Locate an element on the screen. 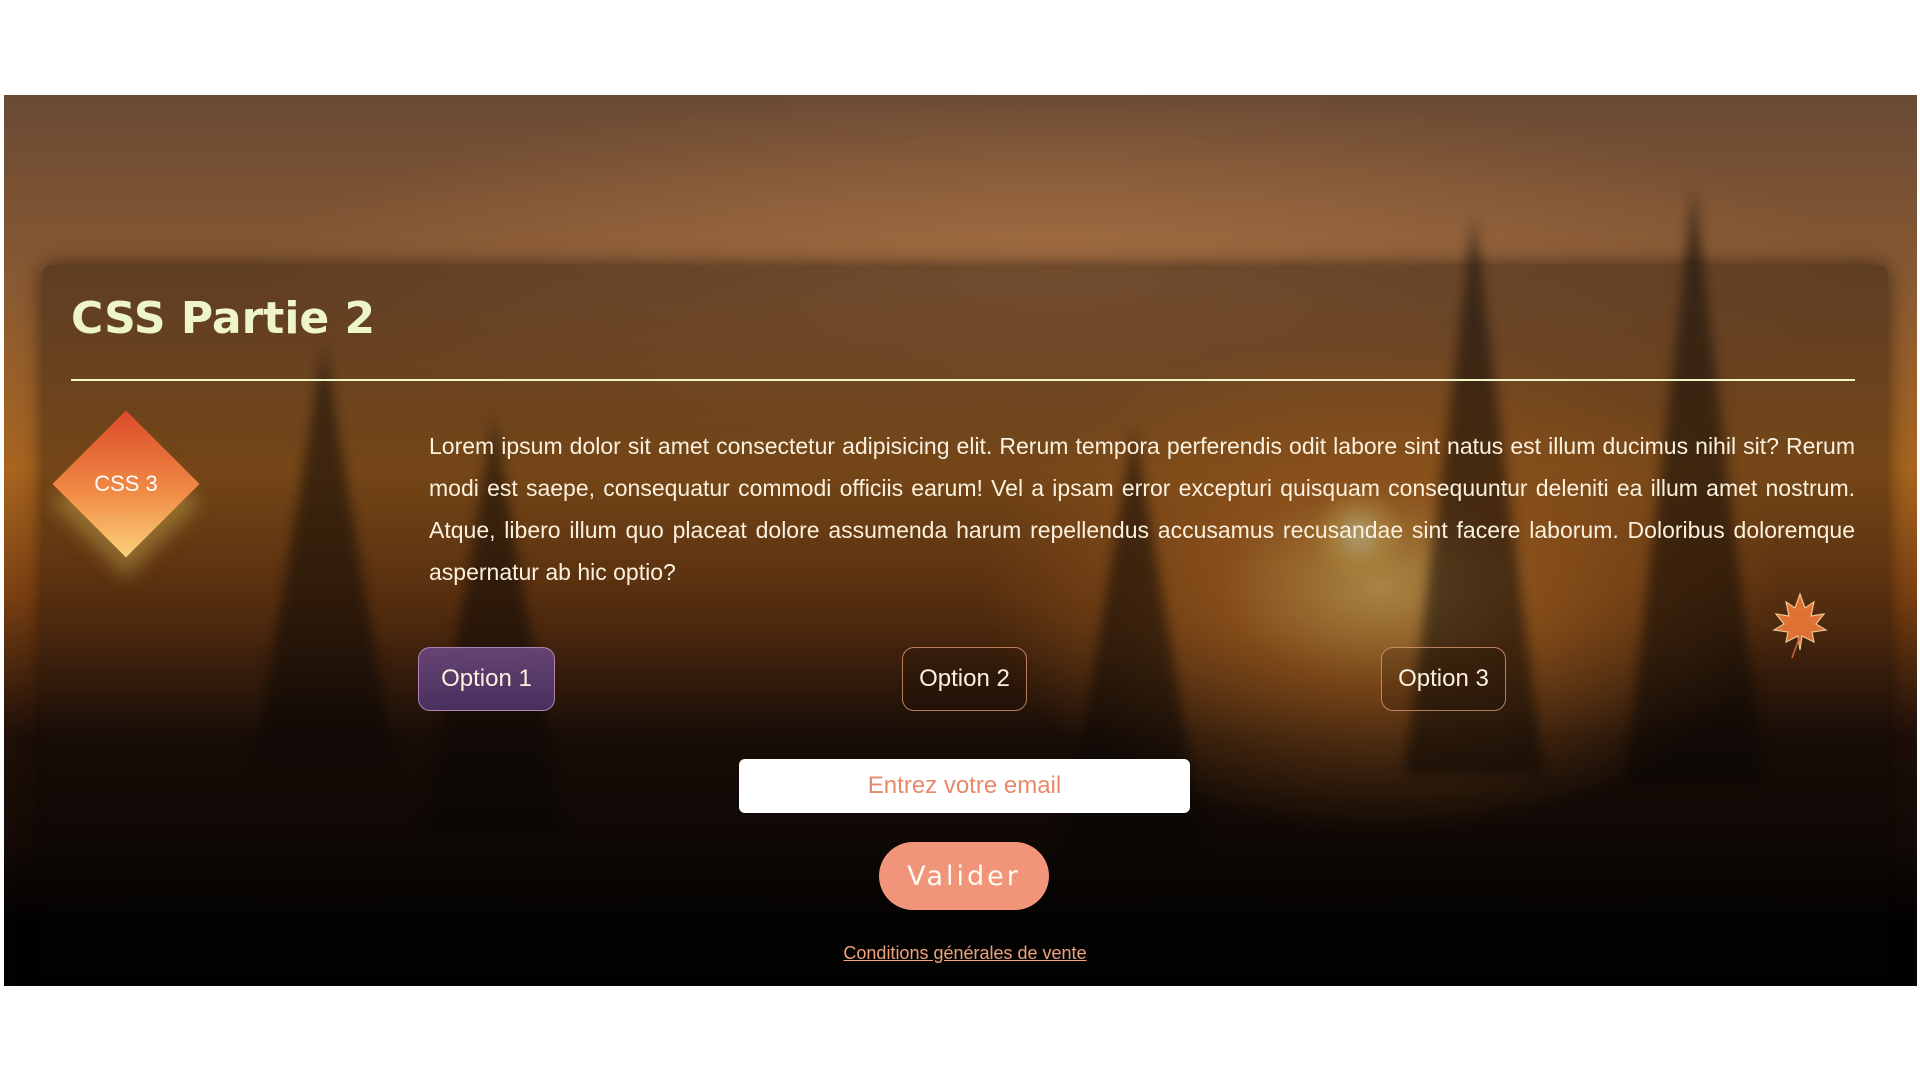  option-2-button: Option 2 is located at coordinates (964, 679).